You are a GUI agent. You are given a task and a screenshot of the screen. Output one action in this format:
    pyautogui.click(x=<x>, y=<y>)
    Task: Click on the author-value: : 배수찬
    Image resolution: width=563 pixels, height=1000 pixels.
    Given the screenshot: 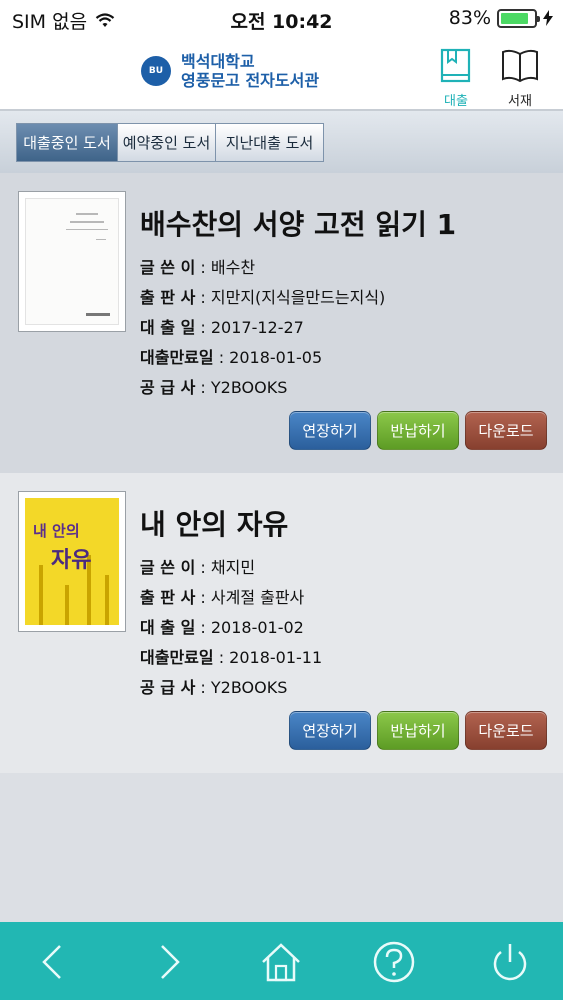 What is the action you would take?
    pyautogui.click(x=225, y=267)
    